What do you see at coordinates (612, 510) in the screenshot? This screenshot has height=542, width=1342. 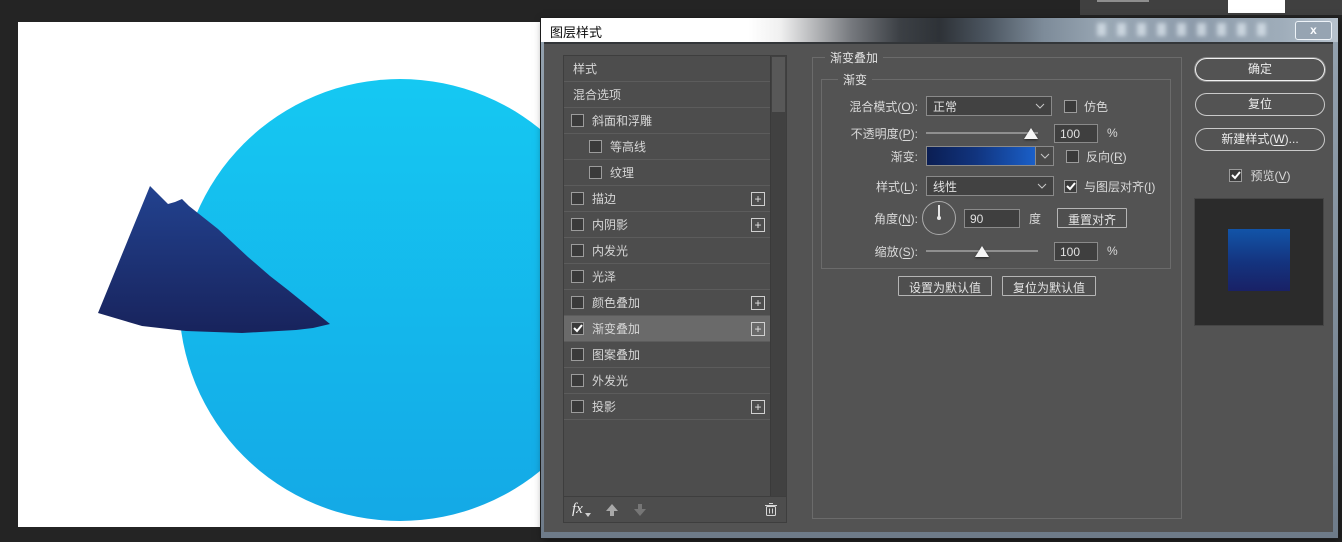 I see `move-effect-up-button` at bounding box center [612, 510].